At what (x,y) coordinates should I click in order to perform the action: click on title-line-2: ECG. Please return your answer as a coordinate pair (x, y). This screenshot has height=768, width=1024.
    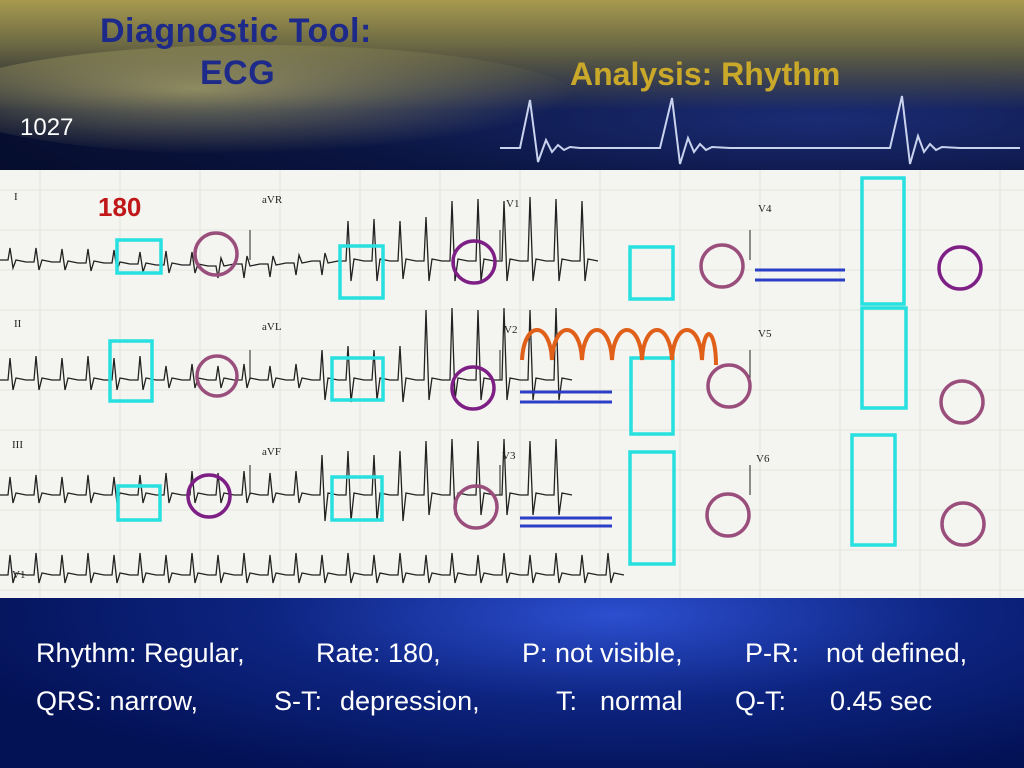
    Looking at the image, I should click on (238, 73).